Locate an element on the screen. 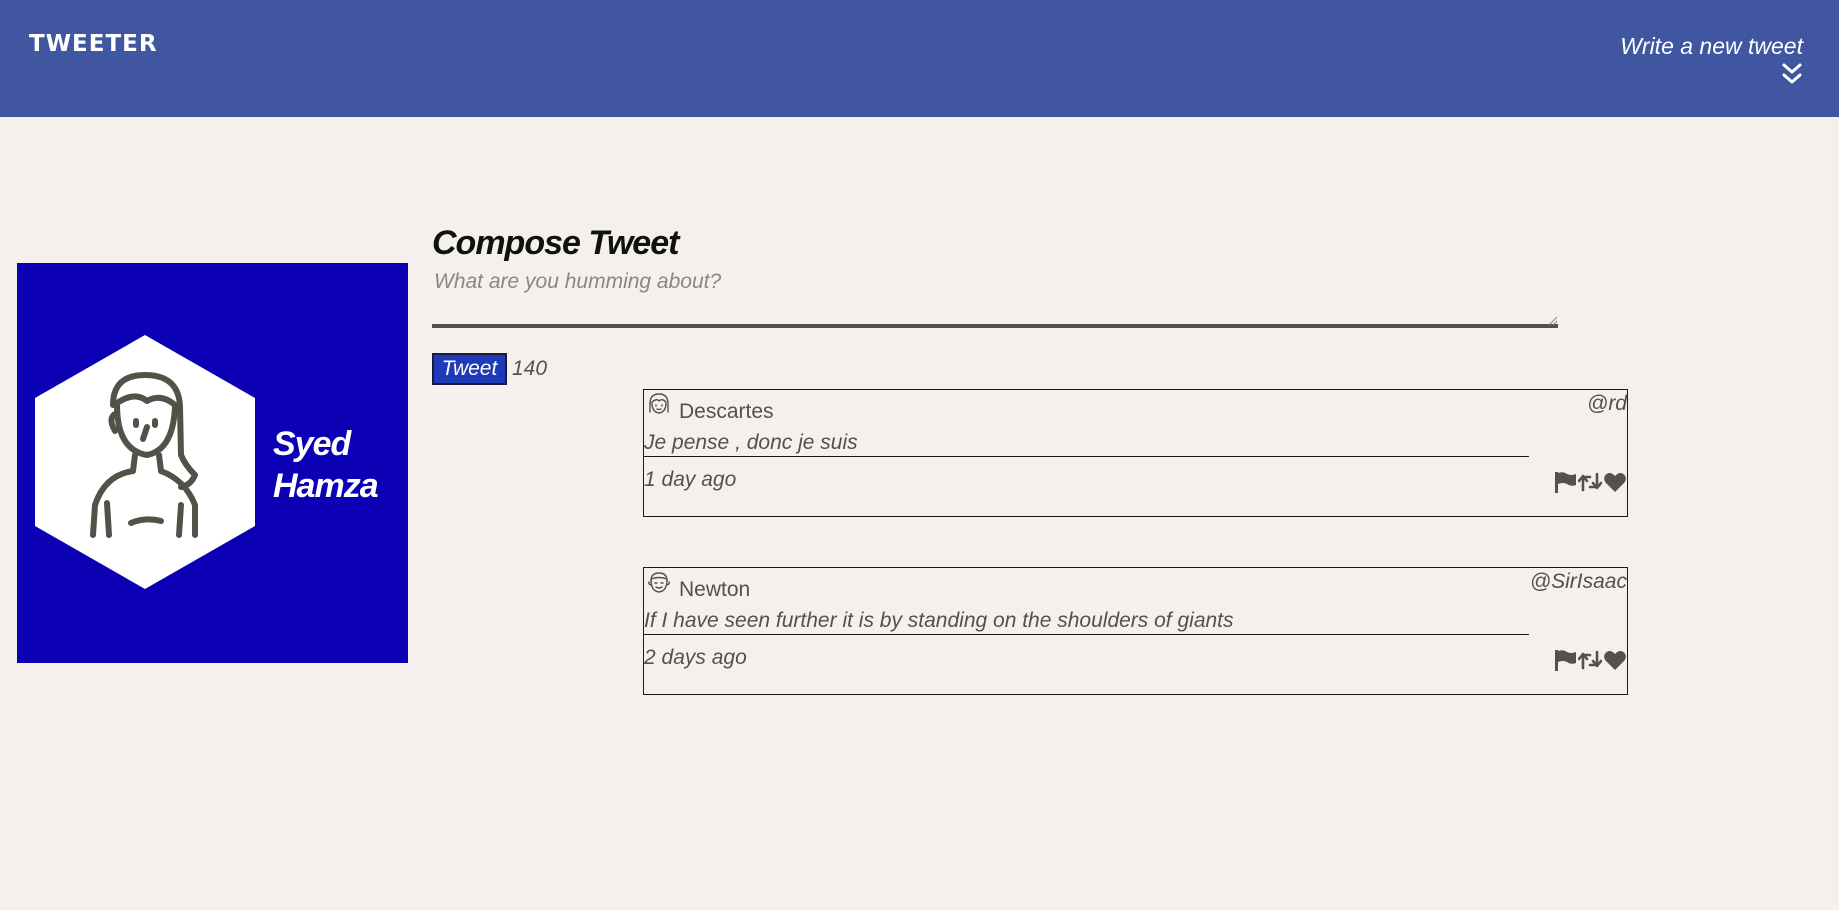 The image size is (1839, 910). tweet-author-name: Descartes is located at coordinates (726, 411).